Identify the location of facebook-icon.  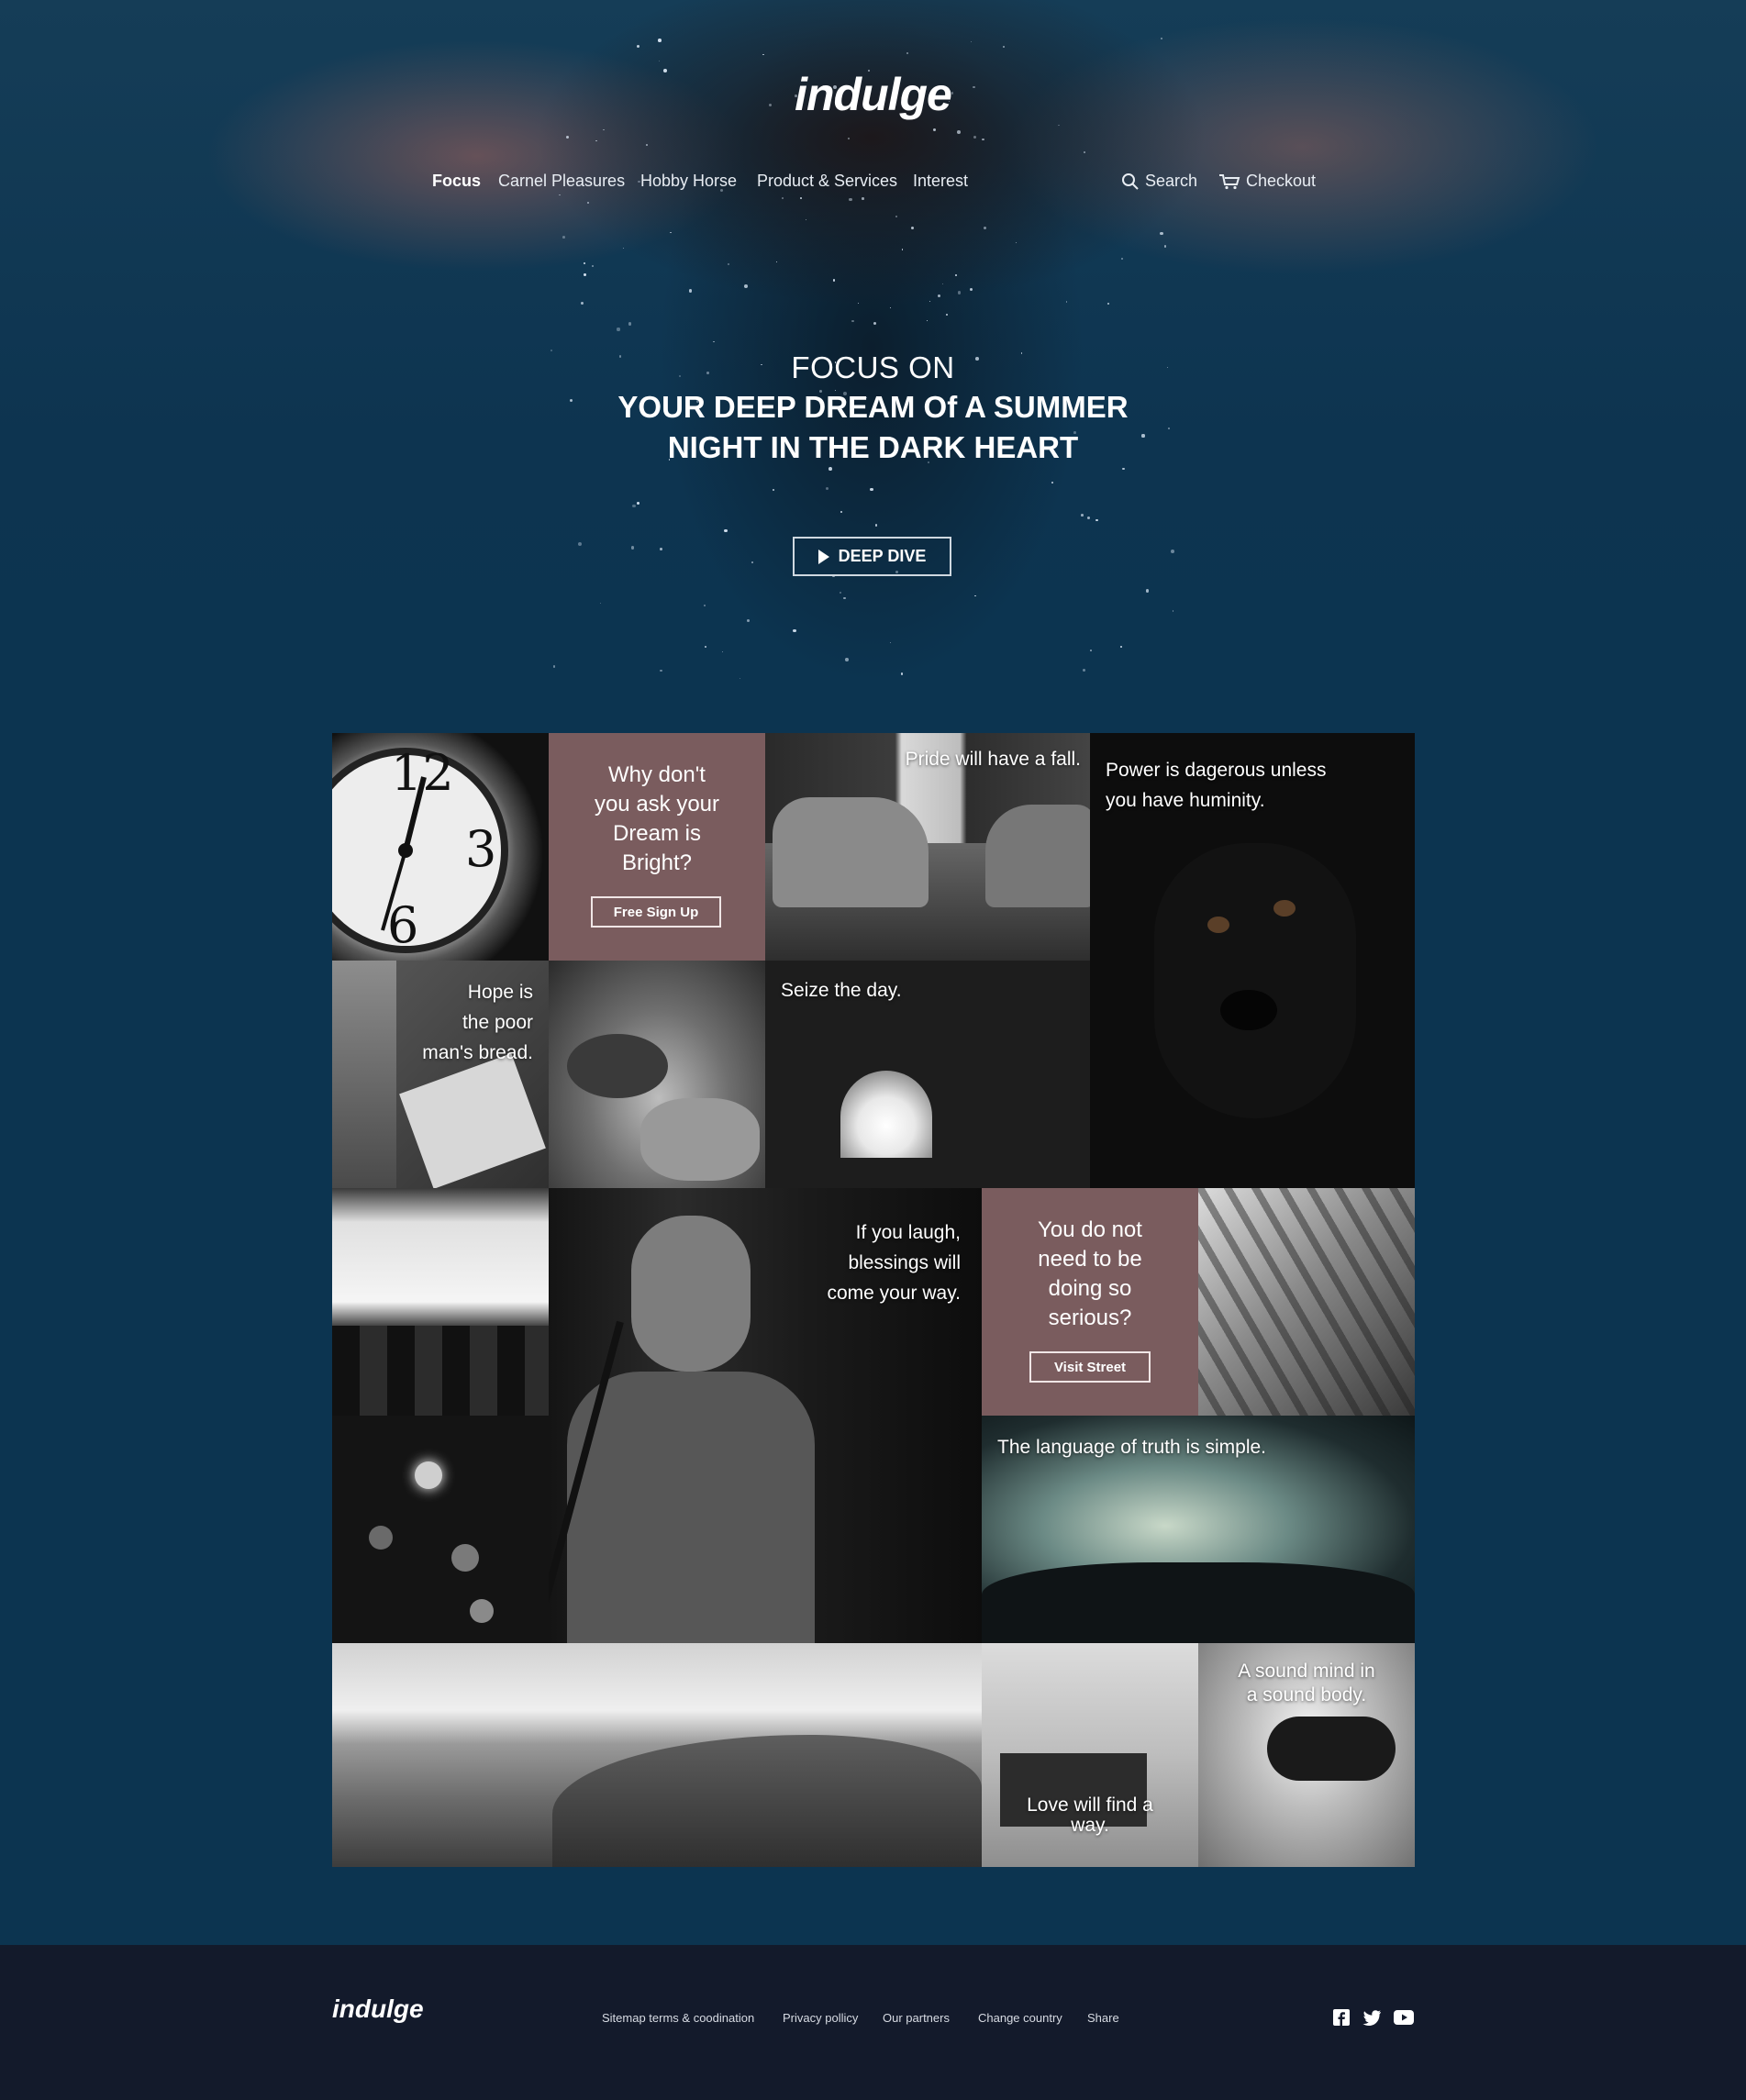
(1341, 2018).